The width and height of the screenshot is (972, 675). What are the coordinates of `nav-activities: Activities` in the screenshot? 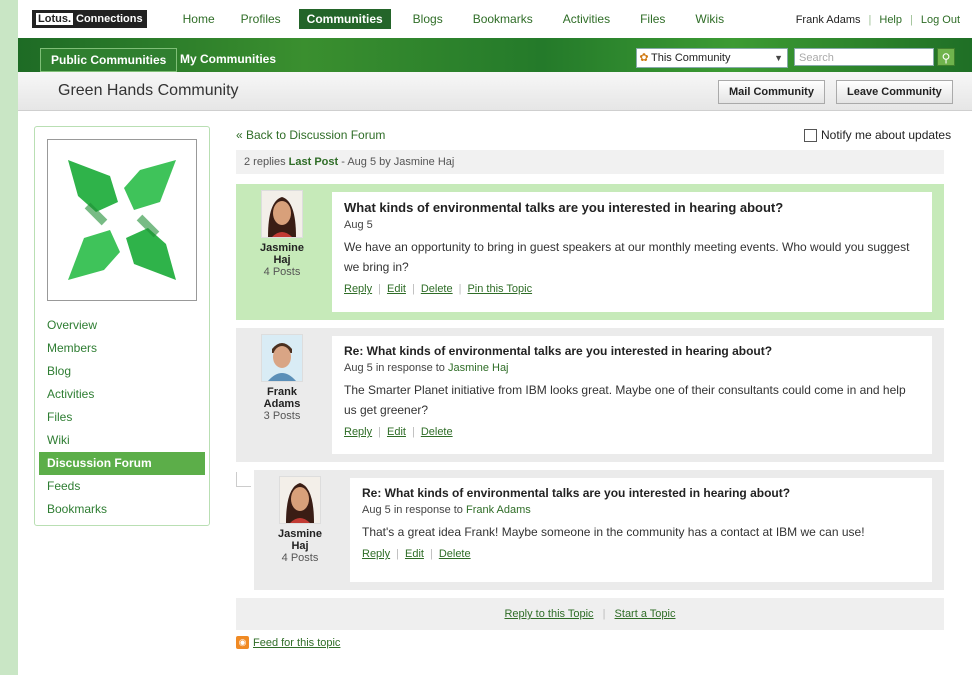 It's located at (586, 19).